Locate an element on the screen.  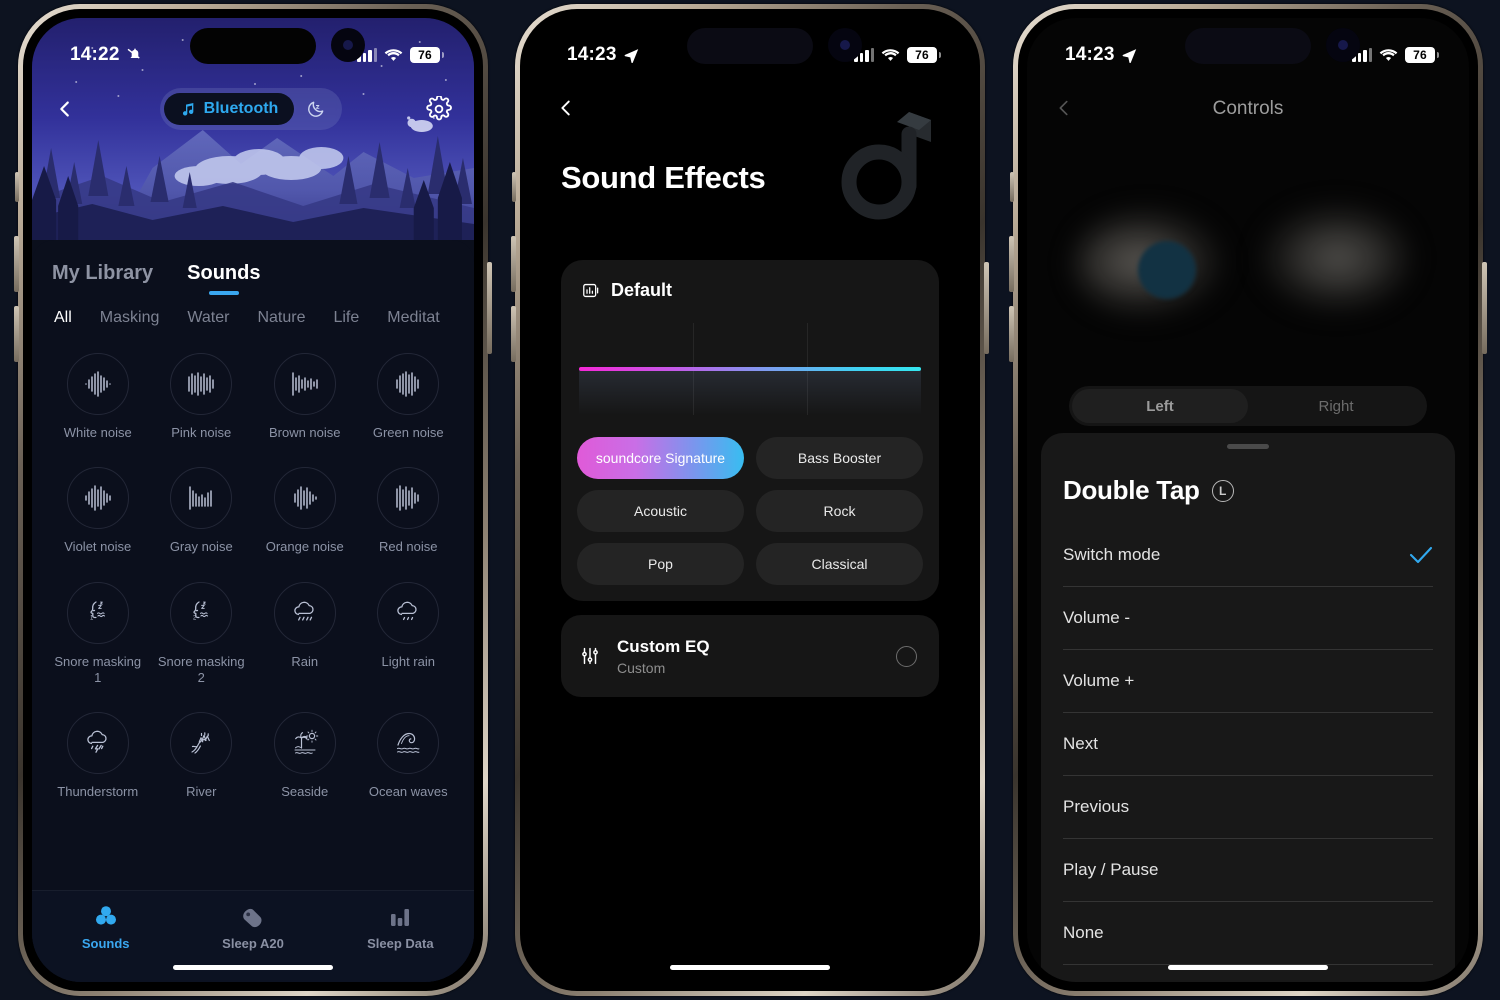
sound-label: Red noise is located at coordinates (408, 547).